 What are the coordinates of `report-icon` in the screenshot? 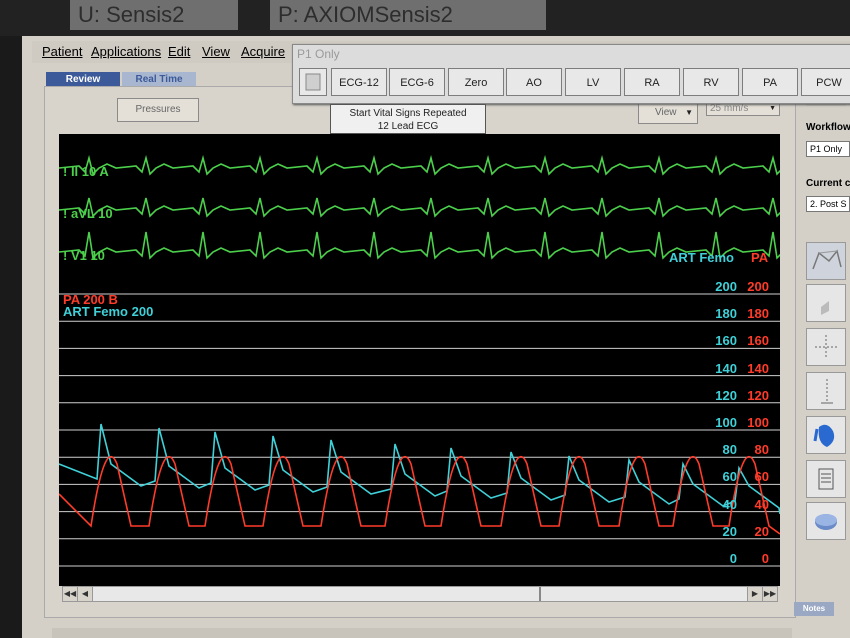 It's located at (826, 479).